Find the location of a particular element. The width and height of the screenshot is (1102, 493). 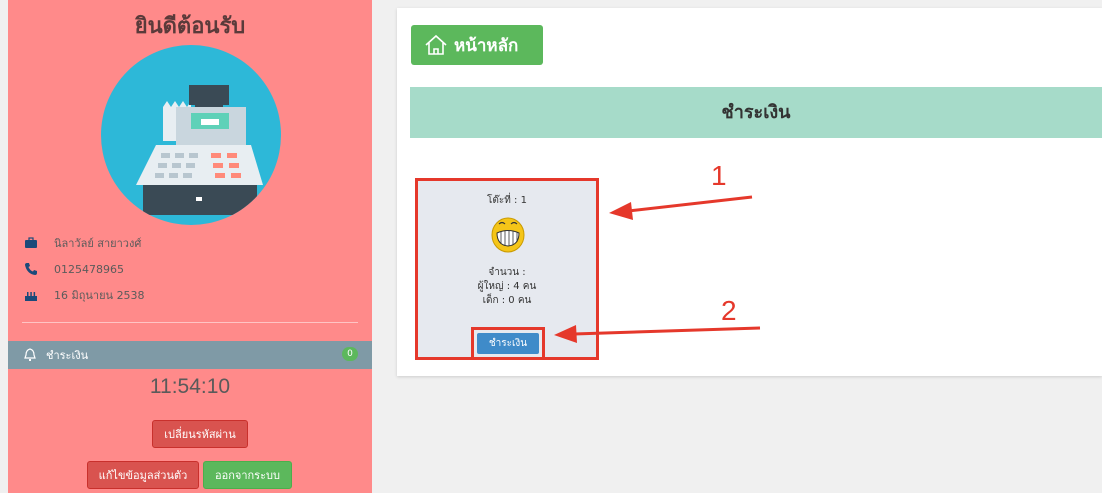

menu-item-label: ชำระเงิน is located at coordinates (67, 355).